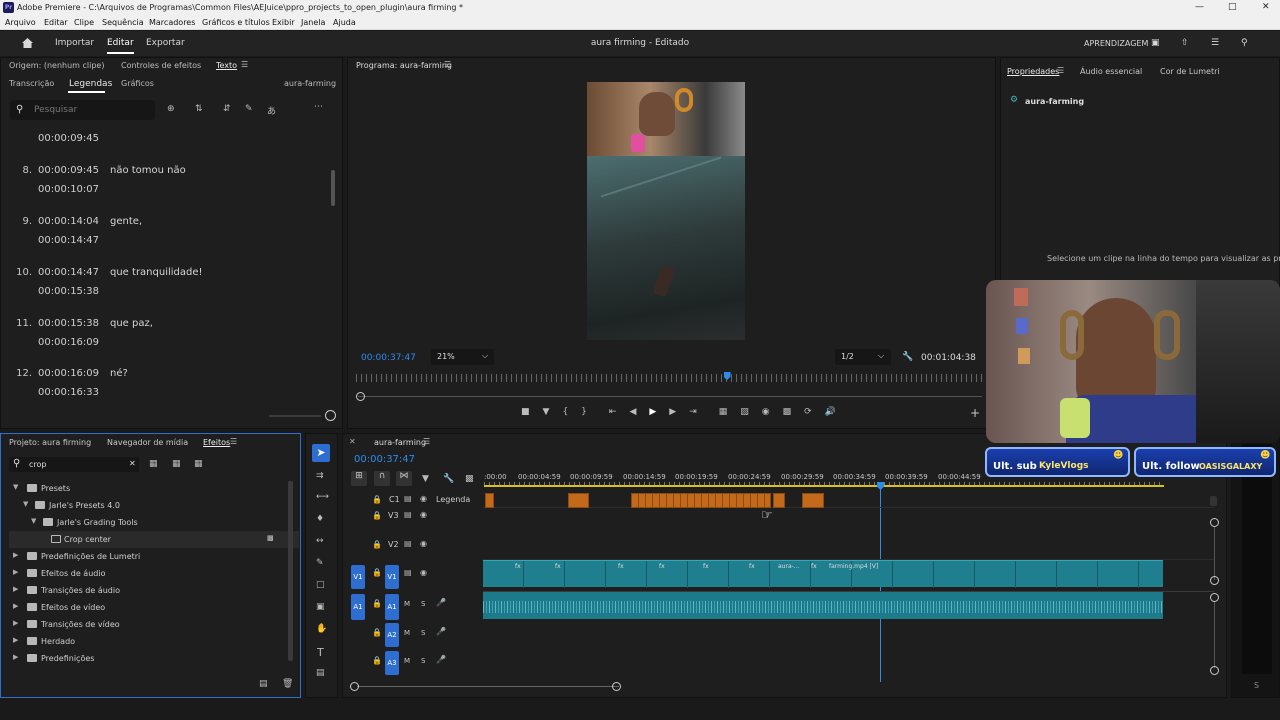 The height and width of the screenshot is (720, 1280). What do you see at coordinates (31, 83) in the screenshot?
I see `tab-transcricao: Transcrição` at bounding box center [31, 83].